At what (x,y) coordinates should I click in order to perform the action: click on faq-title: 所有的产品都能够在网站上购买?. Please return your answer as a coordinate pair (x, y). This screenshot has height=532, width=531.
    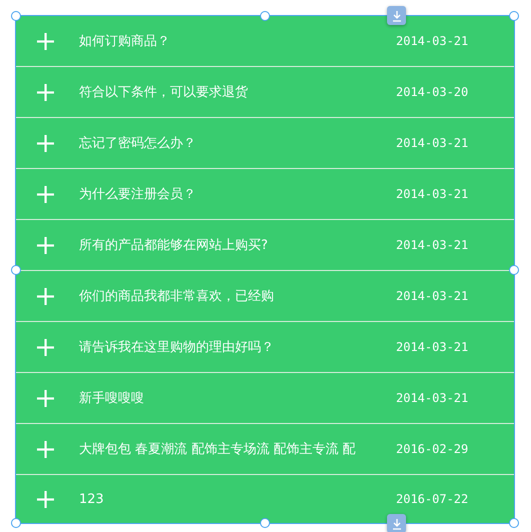
    Looking at the image, I should click on (174, 245).